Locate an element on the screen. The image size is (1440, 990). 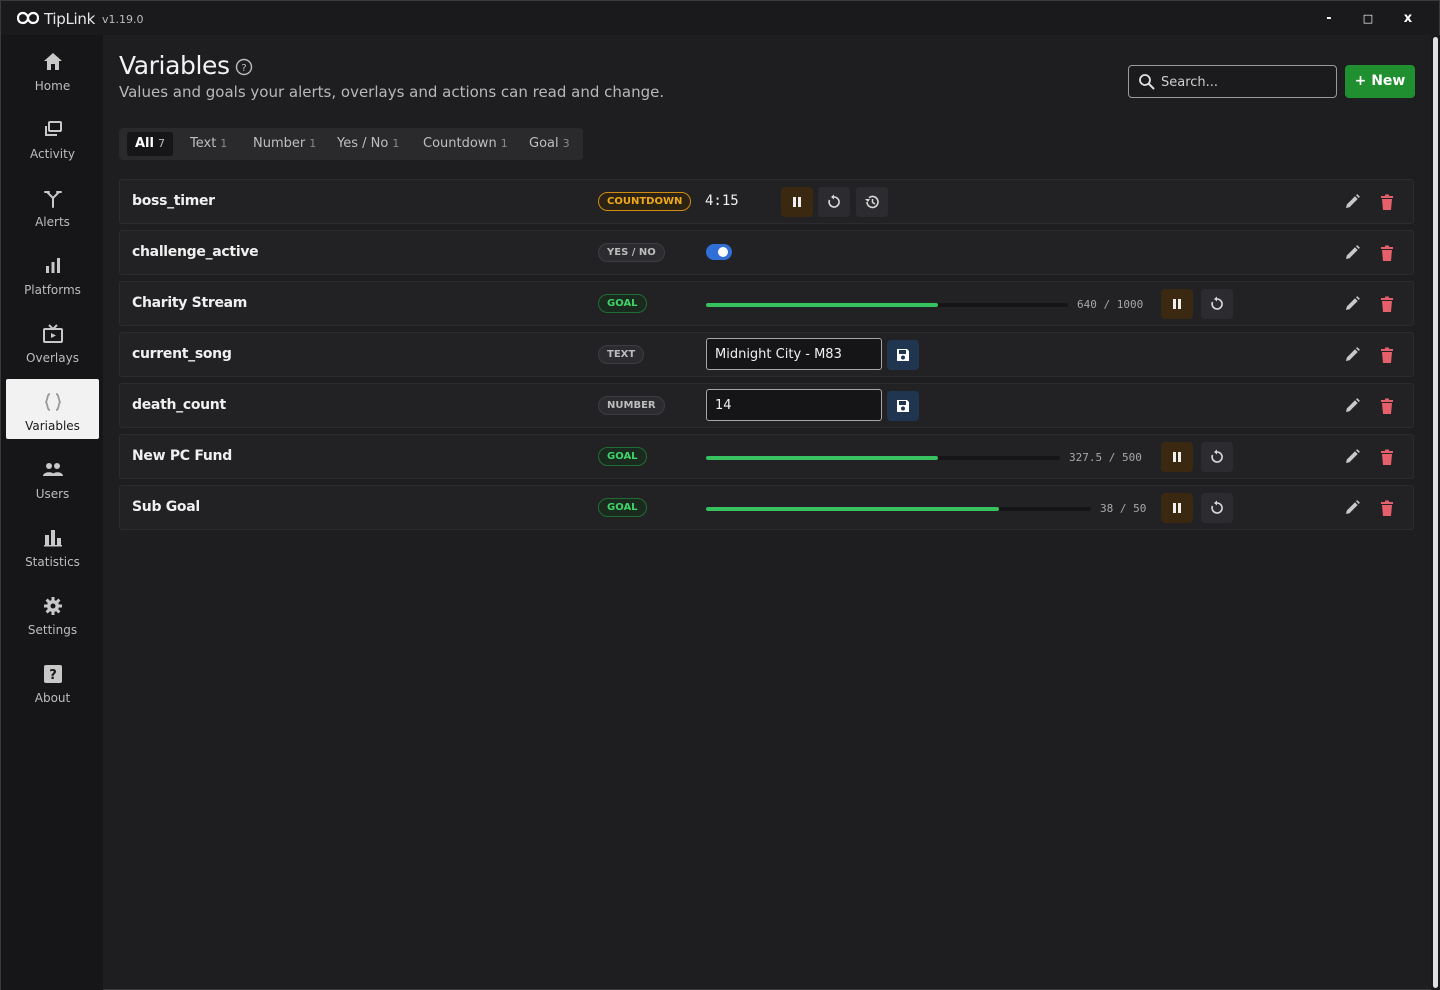
scrollbar-thumb is located at coordinates (1435, 512).